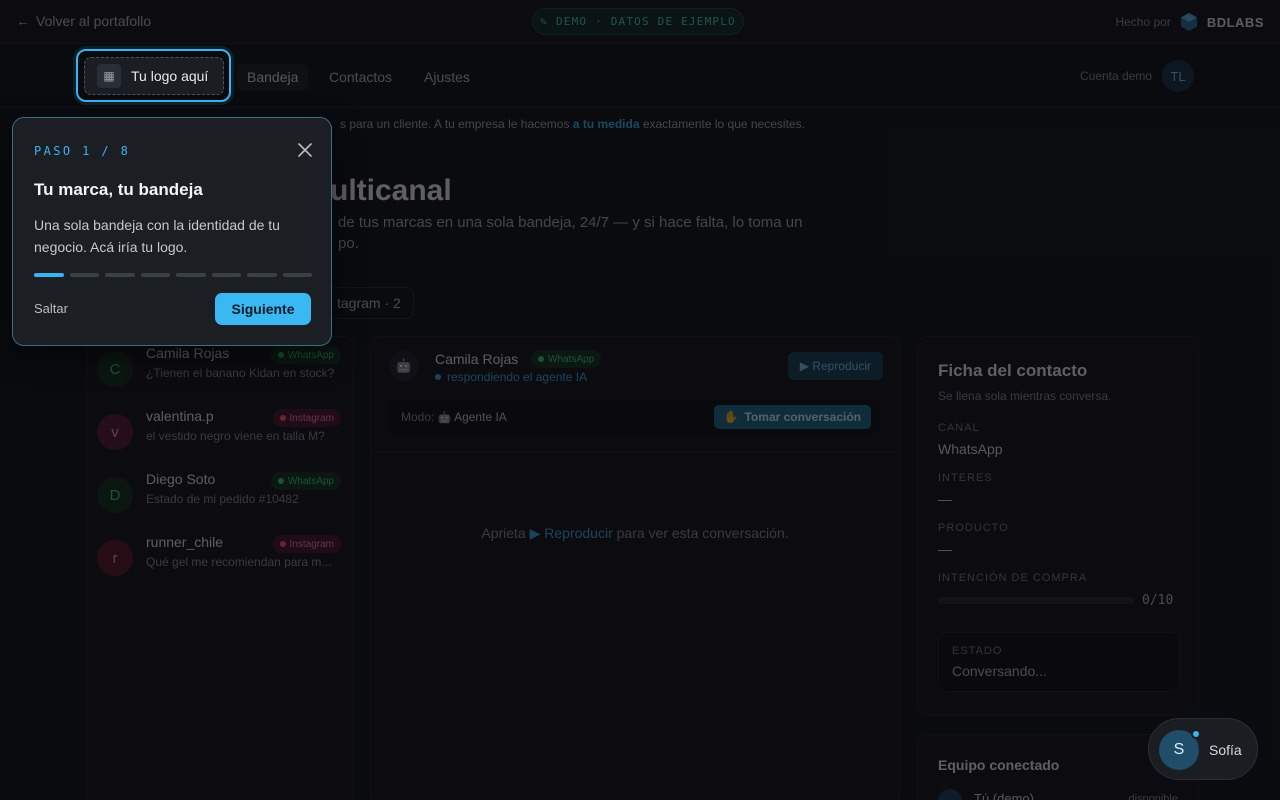  I want to click on field-label: PRODUCTO, so click(973, 528).